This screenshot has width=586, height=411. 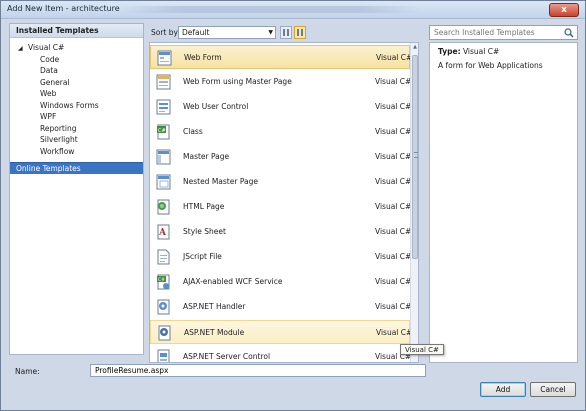 What do you see at coordinates (281, 232) in the screenshot?
I see `template-row-style-sheet: A Style Sheet Visual C#` at bounding box center [281, 232].